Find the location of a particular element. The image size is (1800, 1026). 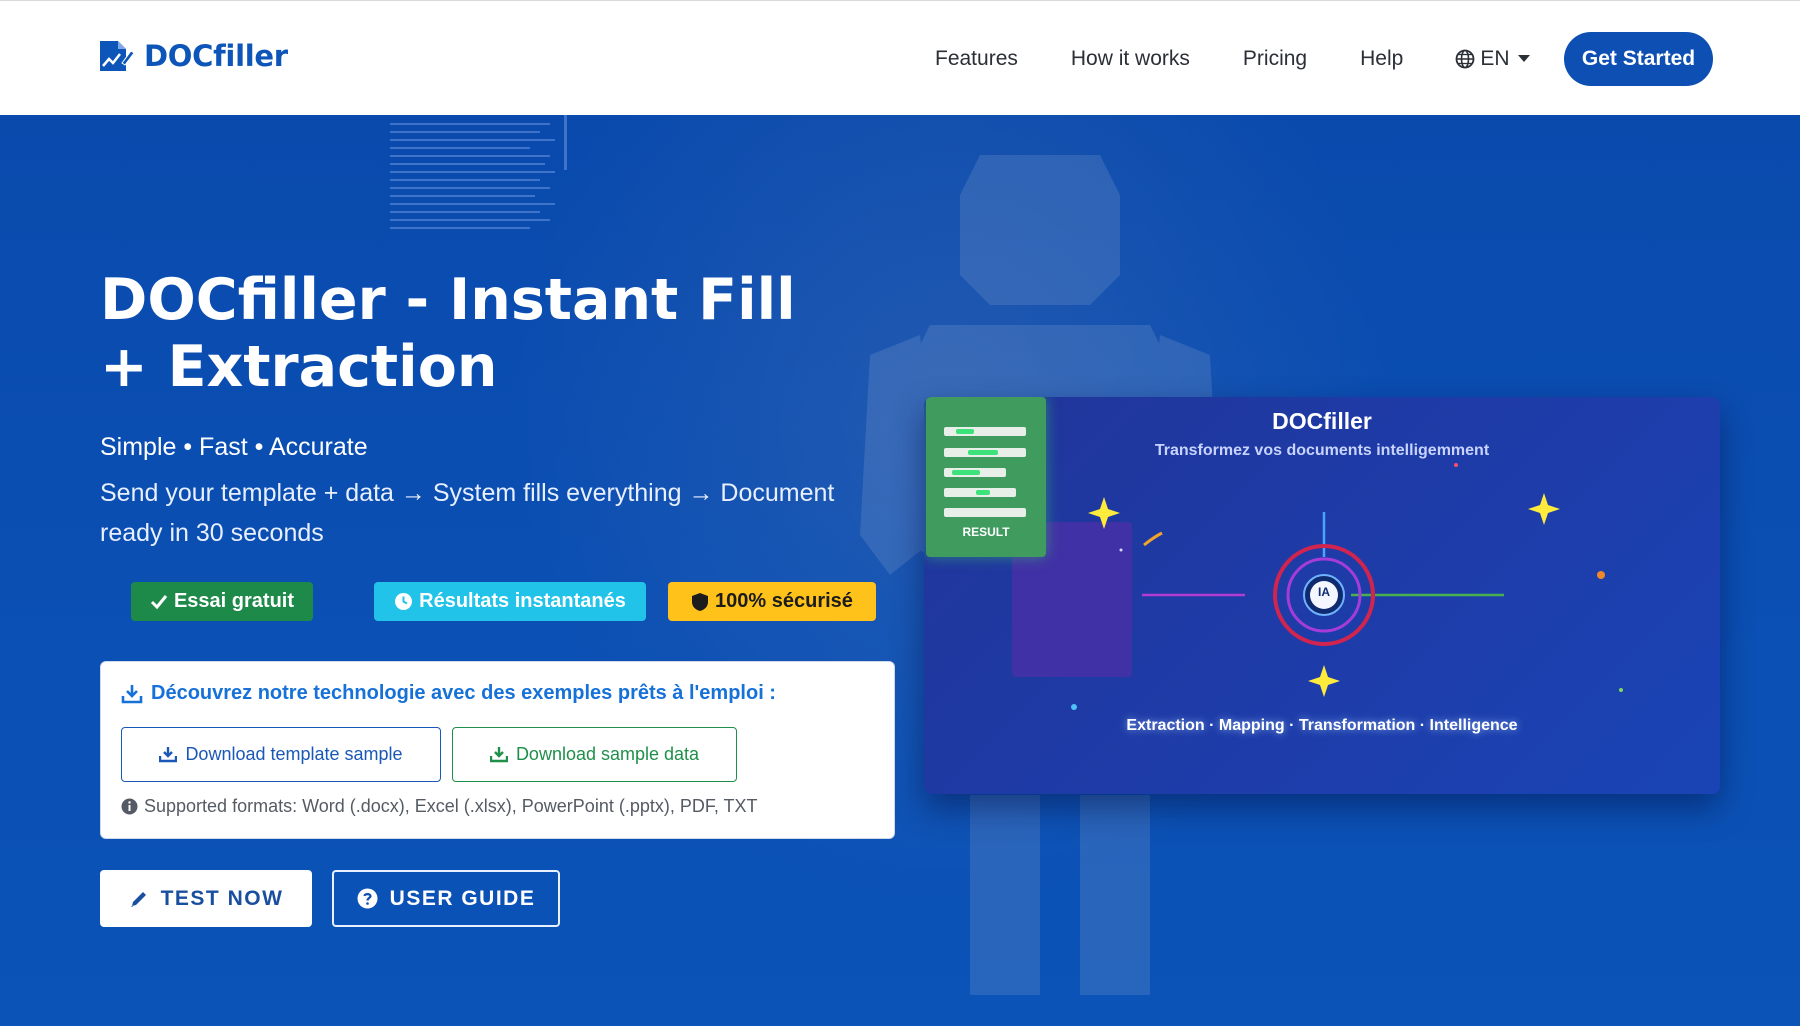

language-dropdown: EN is located at coordinates (1492, 58).